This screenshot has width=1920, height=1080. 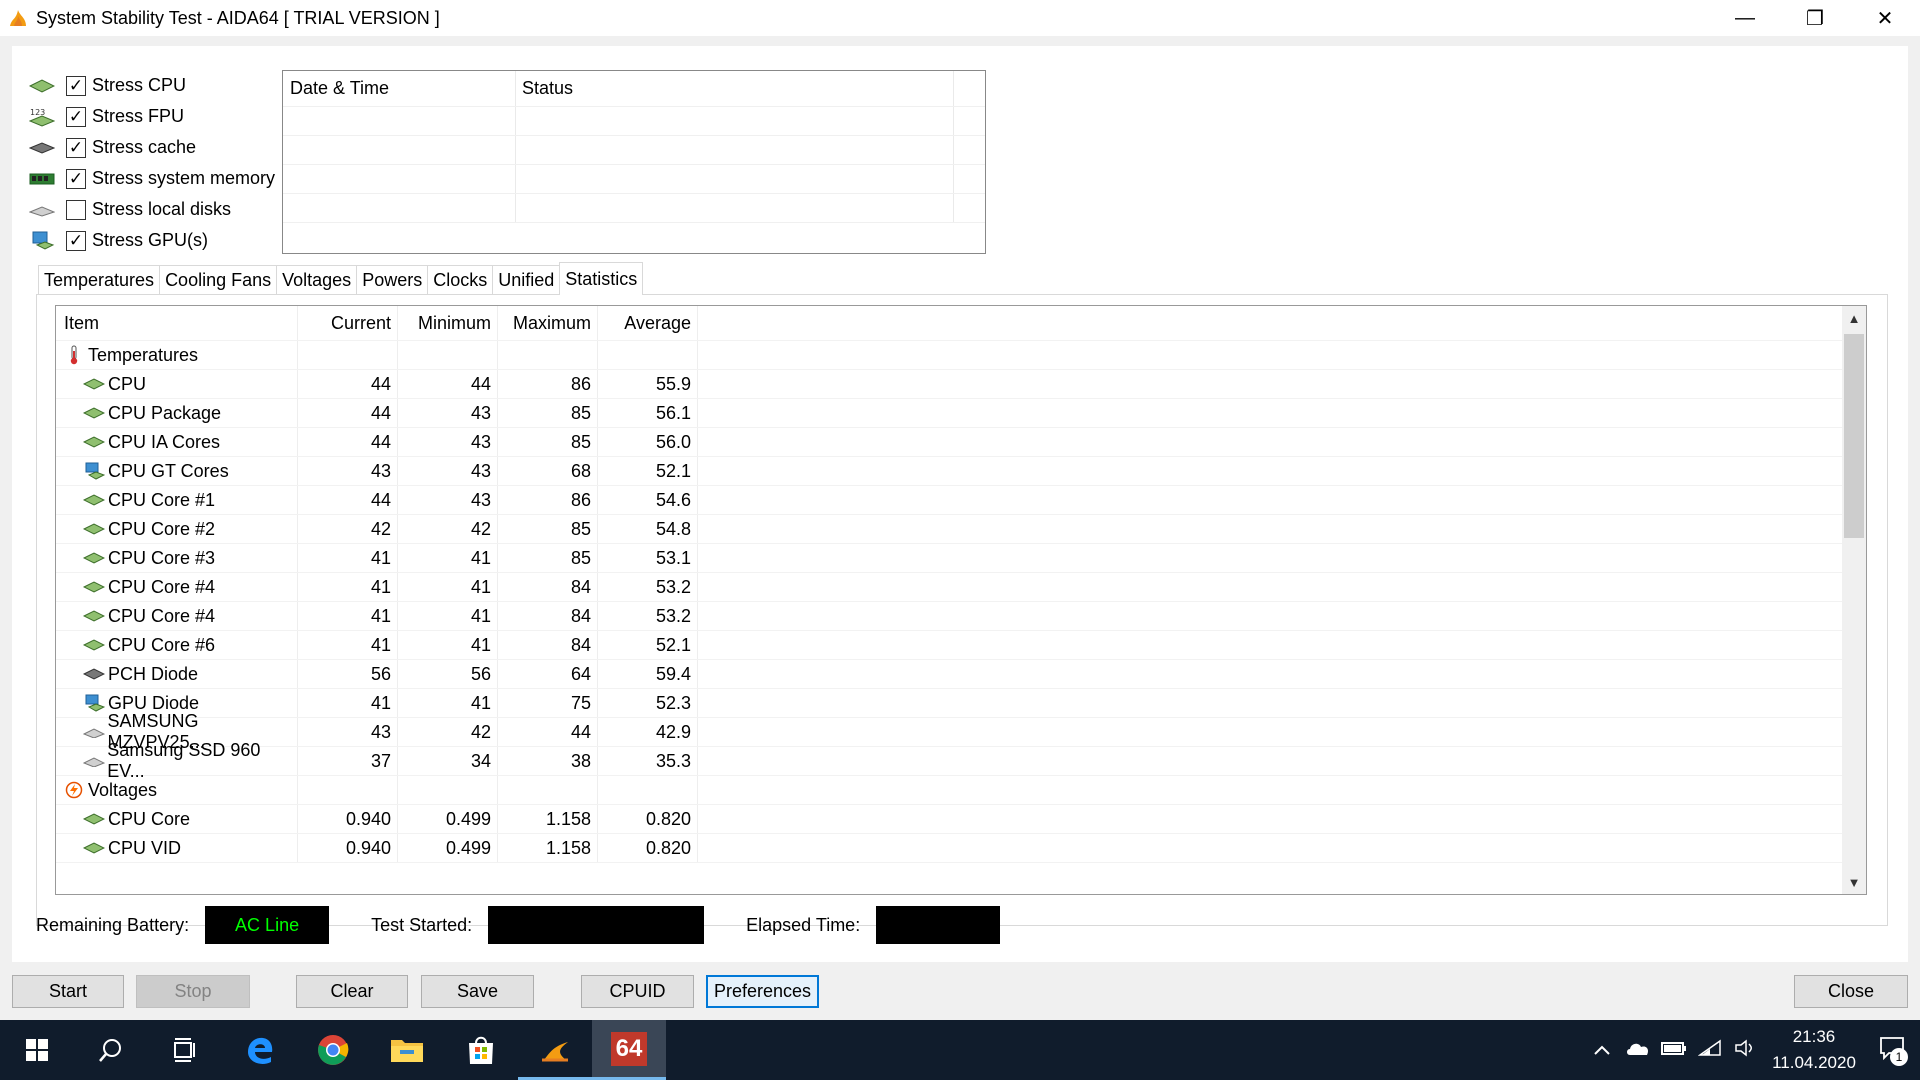 I want to click on table-row: CPU Core #6 41 41 84 52.1, so click(x=961, y=645).